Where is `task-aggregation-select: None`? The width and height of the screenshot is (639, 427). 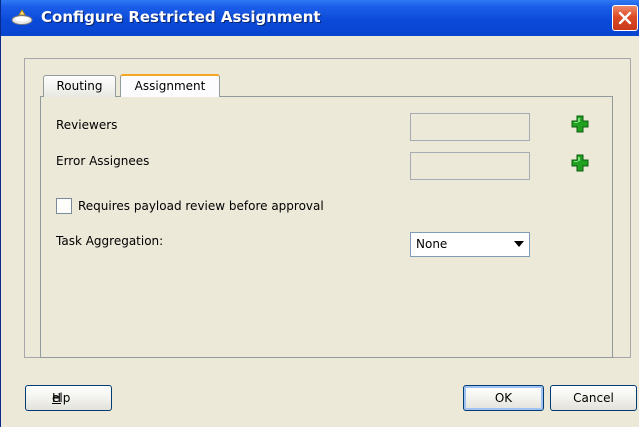
task-aggregation-select: None is located at coordinates (470, 244).